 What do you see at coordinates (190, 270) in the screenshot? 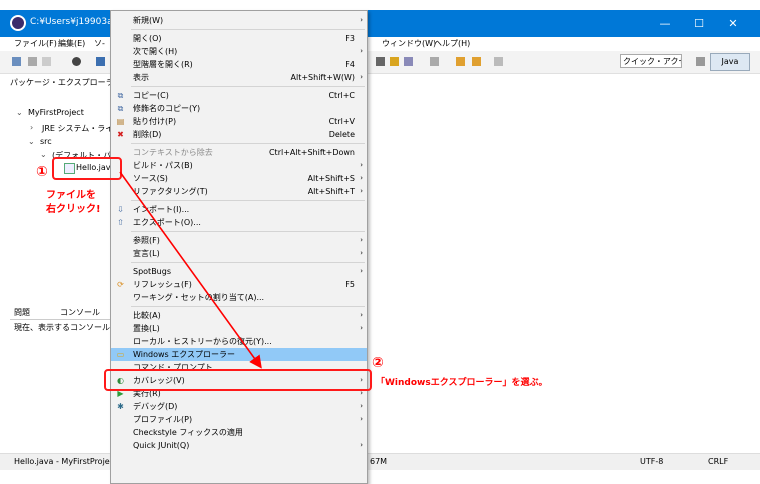
I see `annotation-arrow` at bounding box center [190, 270].